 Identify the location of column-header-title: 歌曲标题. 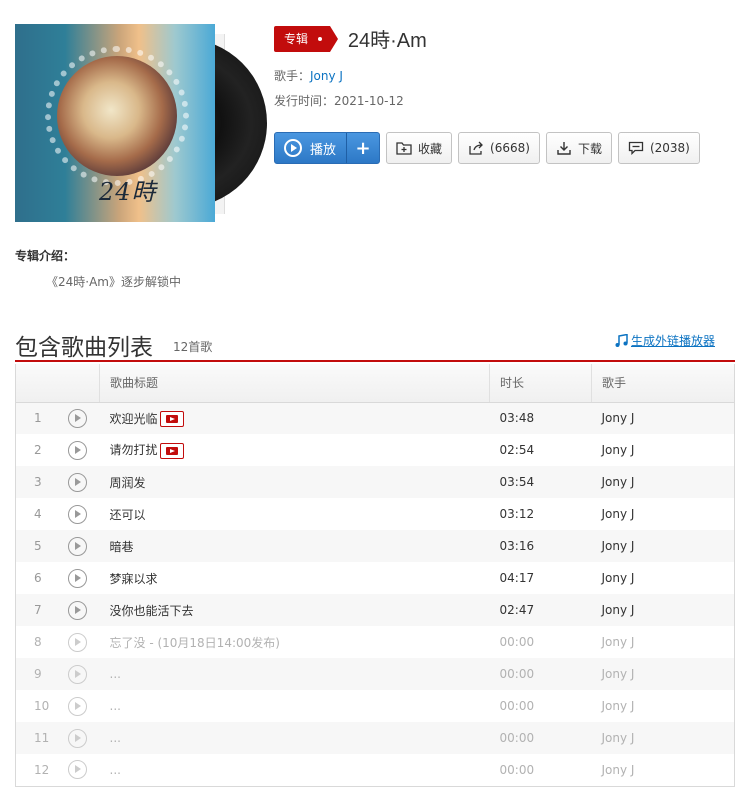
(294, 383).